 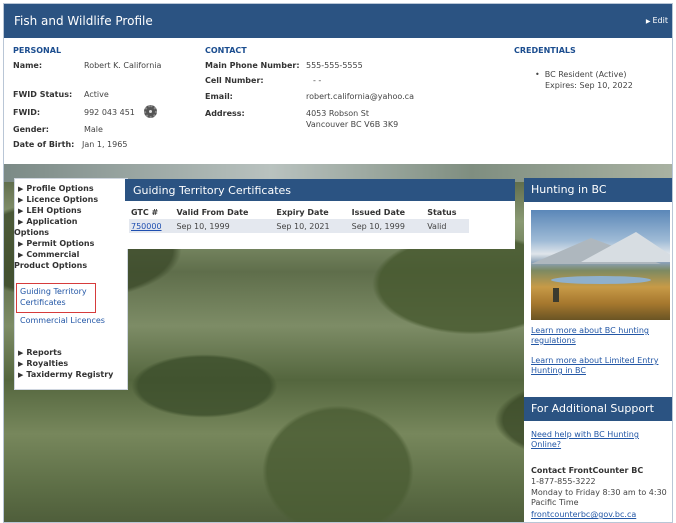 I want to click on frontcounter-title: Contact FrontCounter BC, so click(x=587, y=470).